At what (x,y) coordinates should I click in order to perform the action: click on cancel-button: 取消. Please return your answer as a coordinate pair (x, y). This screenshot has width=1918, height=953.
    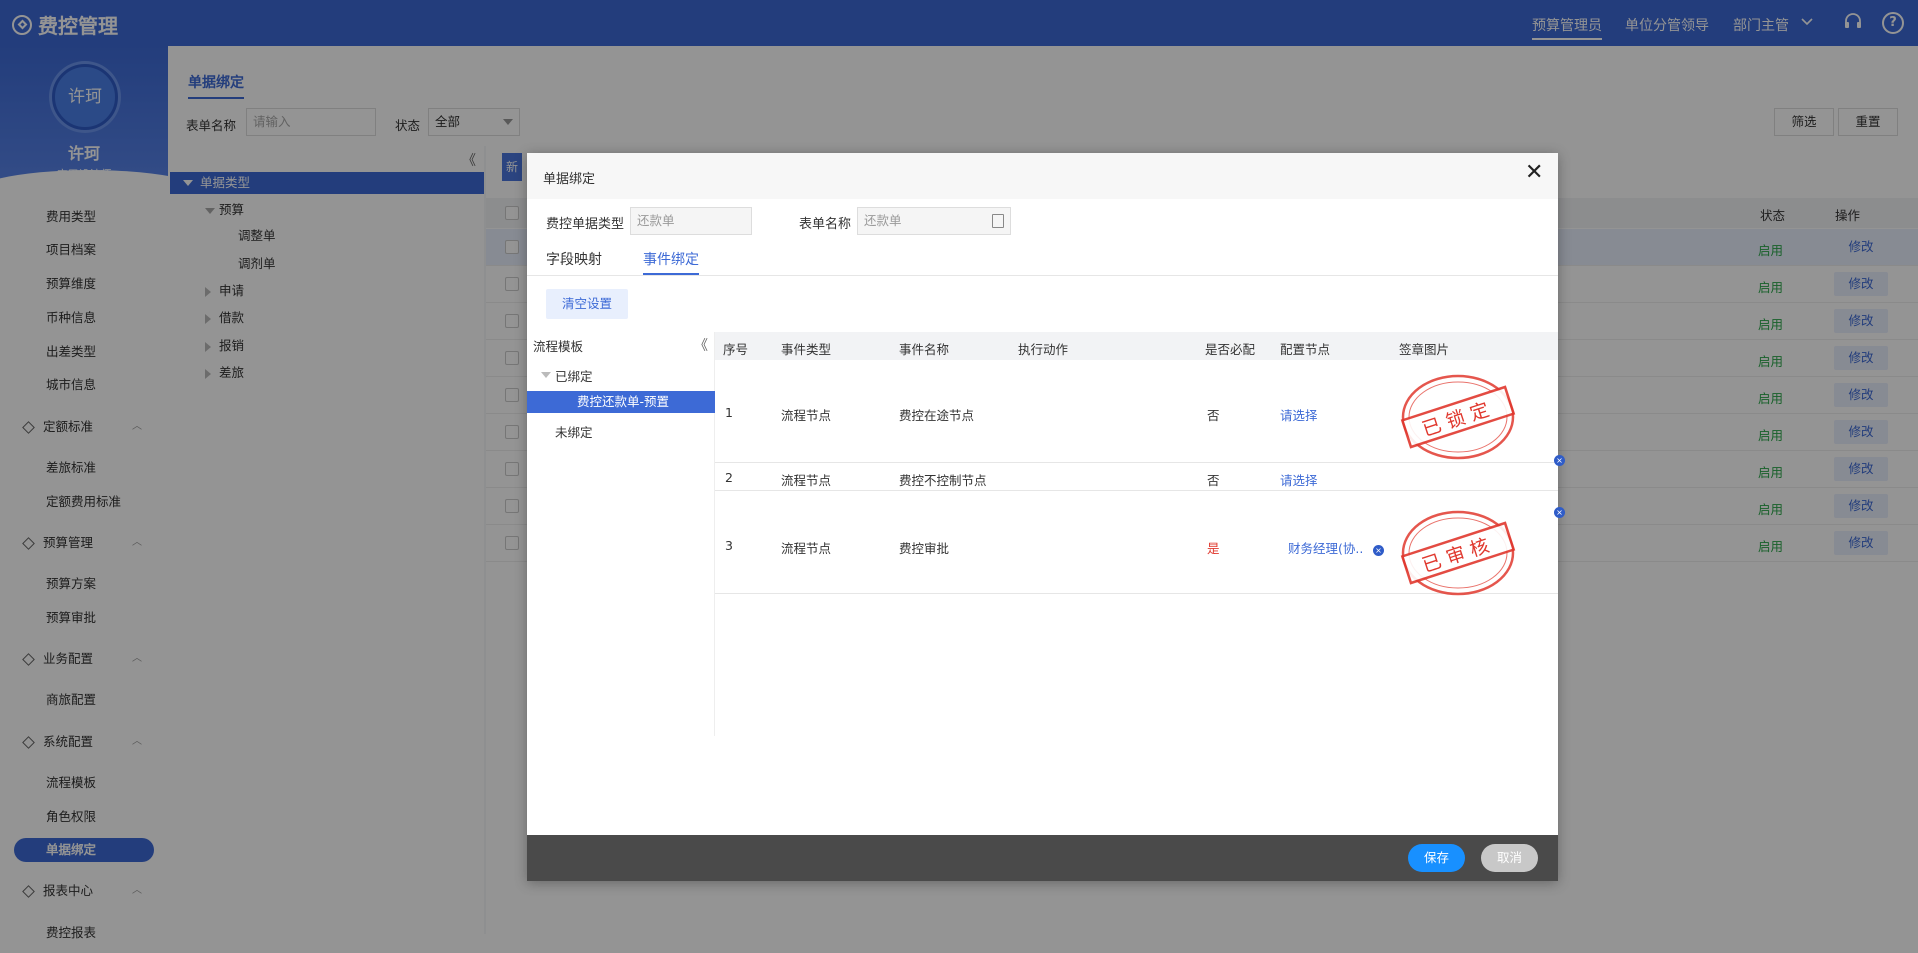
    Looking at the image, I should click on (1509, 858).